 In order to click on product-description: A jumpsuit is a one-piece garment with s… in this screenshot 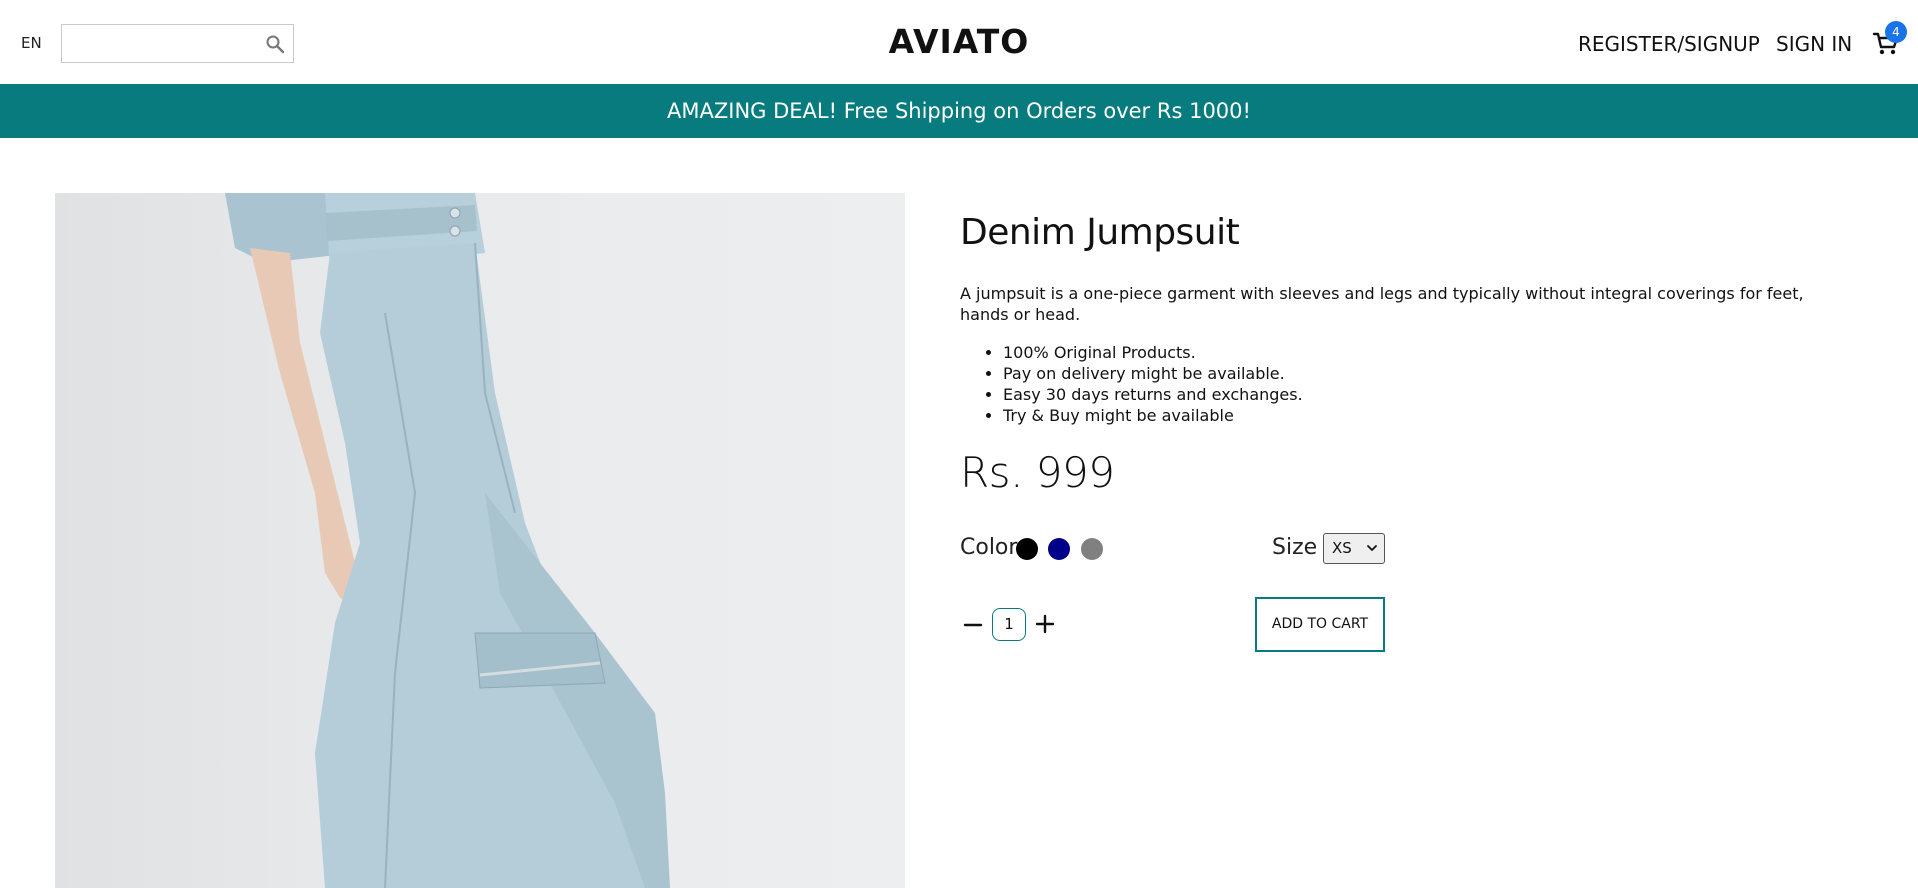, I will do `click(1382, 304)`.